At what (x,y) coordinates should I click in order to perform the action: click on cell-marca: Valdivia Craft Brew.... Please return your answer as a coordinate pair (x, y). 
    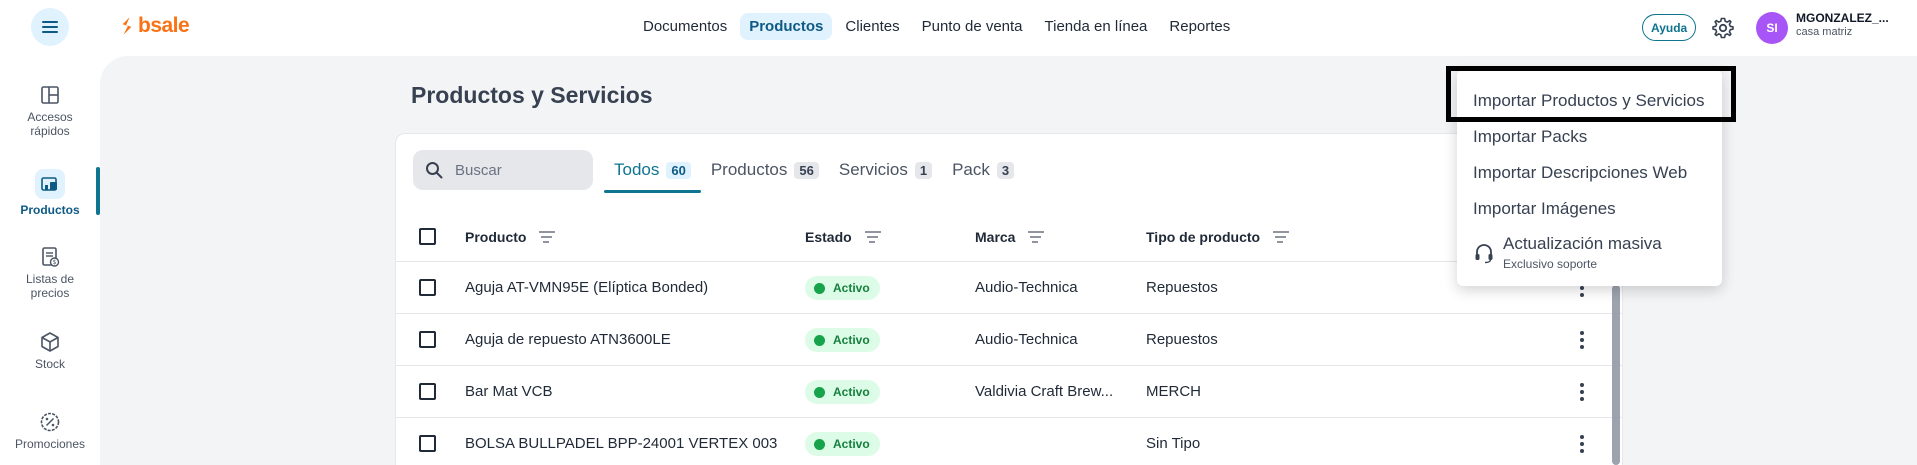
    Looking at the image, I should click on (1044, 391).